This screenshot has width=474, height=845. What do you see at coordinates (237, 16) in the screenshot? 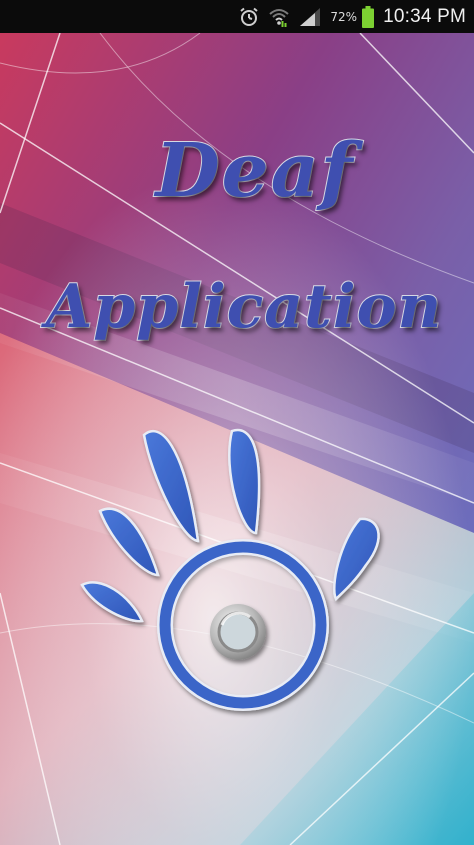
I see `status-bar: 72% 10:34 PM` at bounding box center [237, 16].